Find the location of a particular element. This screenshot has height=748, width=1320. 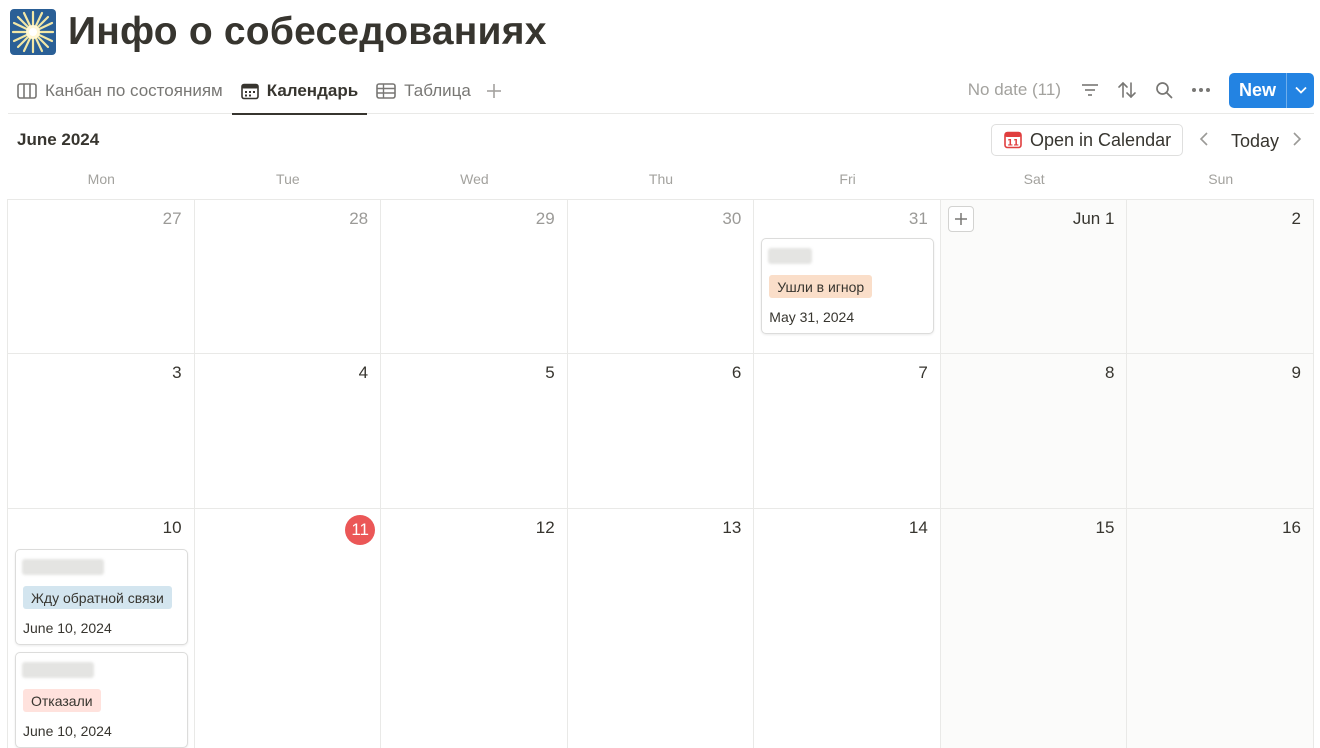

day-cell: 29 is located at coordinates (474, 277).